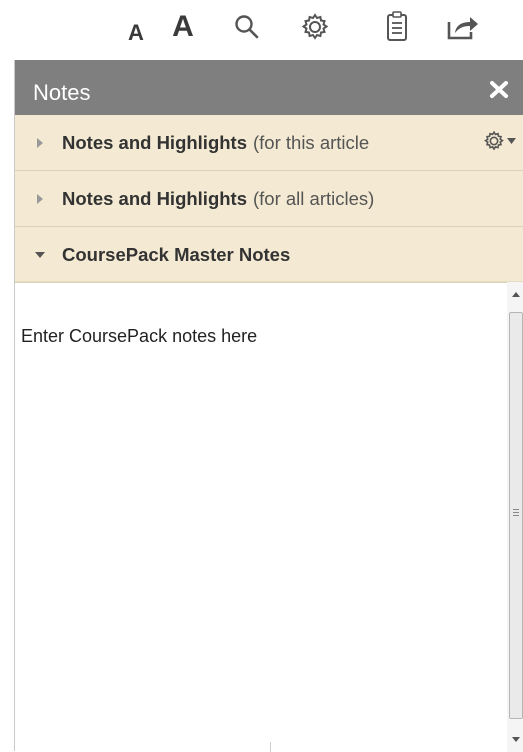 This screenshot has height=752, width=523. I want to click on notes-button, so click(397, 27).